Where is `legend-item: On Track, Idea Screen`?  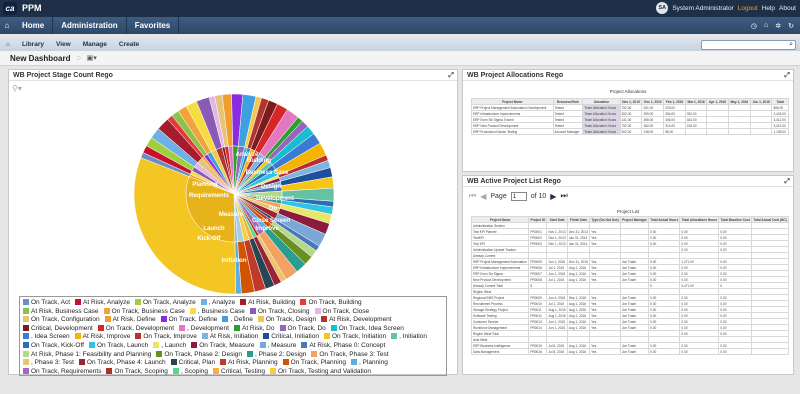
legend-item: On Track, Idea Screen is located at coordinates (367, 329).